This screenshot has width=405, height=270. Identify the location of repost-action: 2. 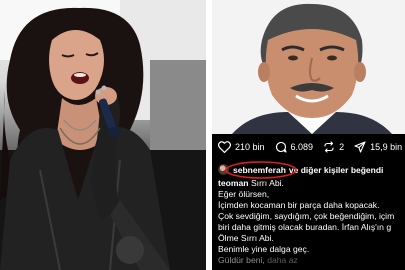
(333, 147).